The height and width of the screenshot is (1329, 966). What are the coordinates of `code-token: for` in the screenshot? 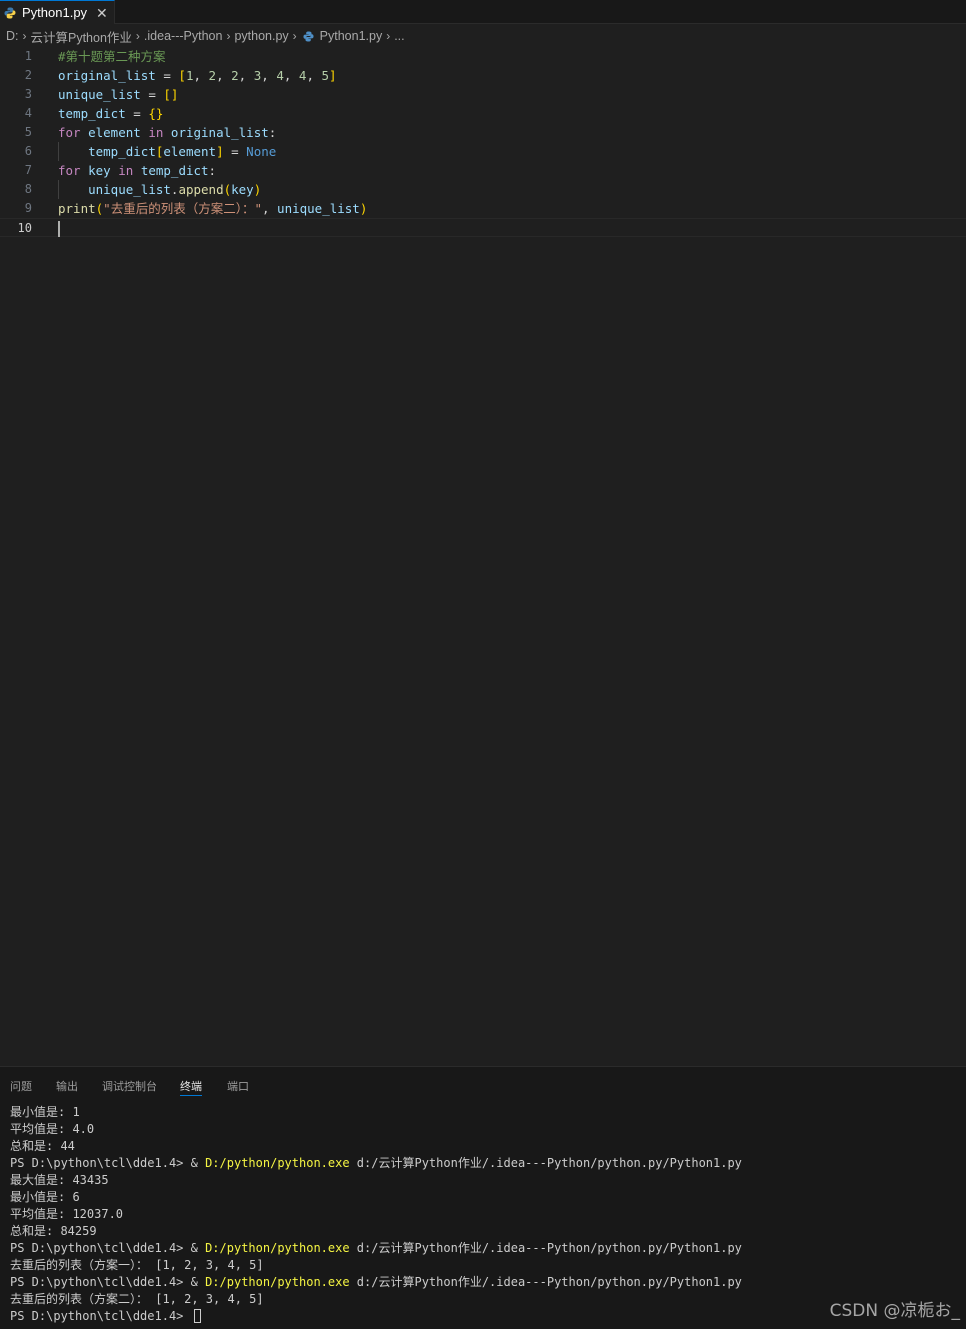 It's located at (69, 132).